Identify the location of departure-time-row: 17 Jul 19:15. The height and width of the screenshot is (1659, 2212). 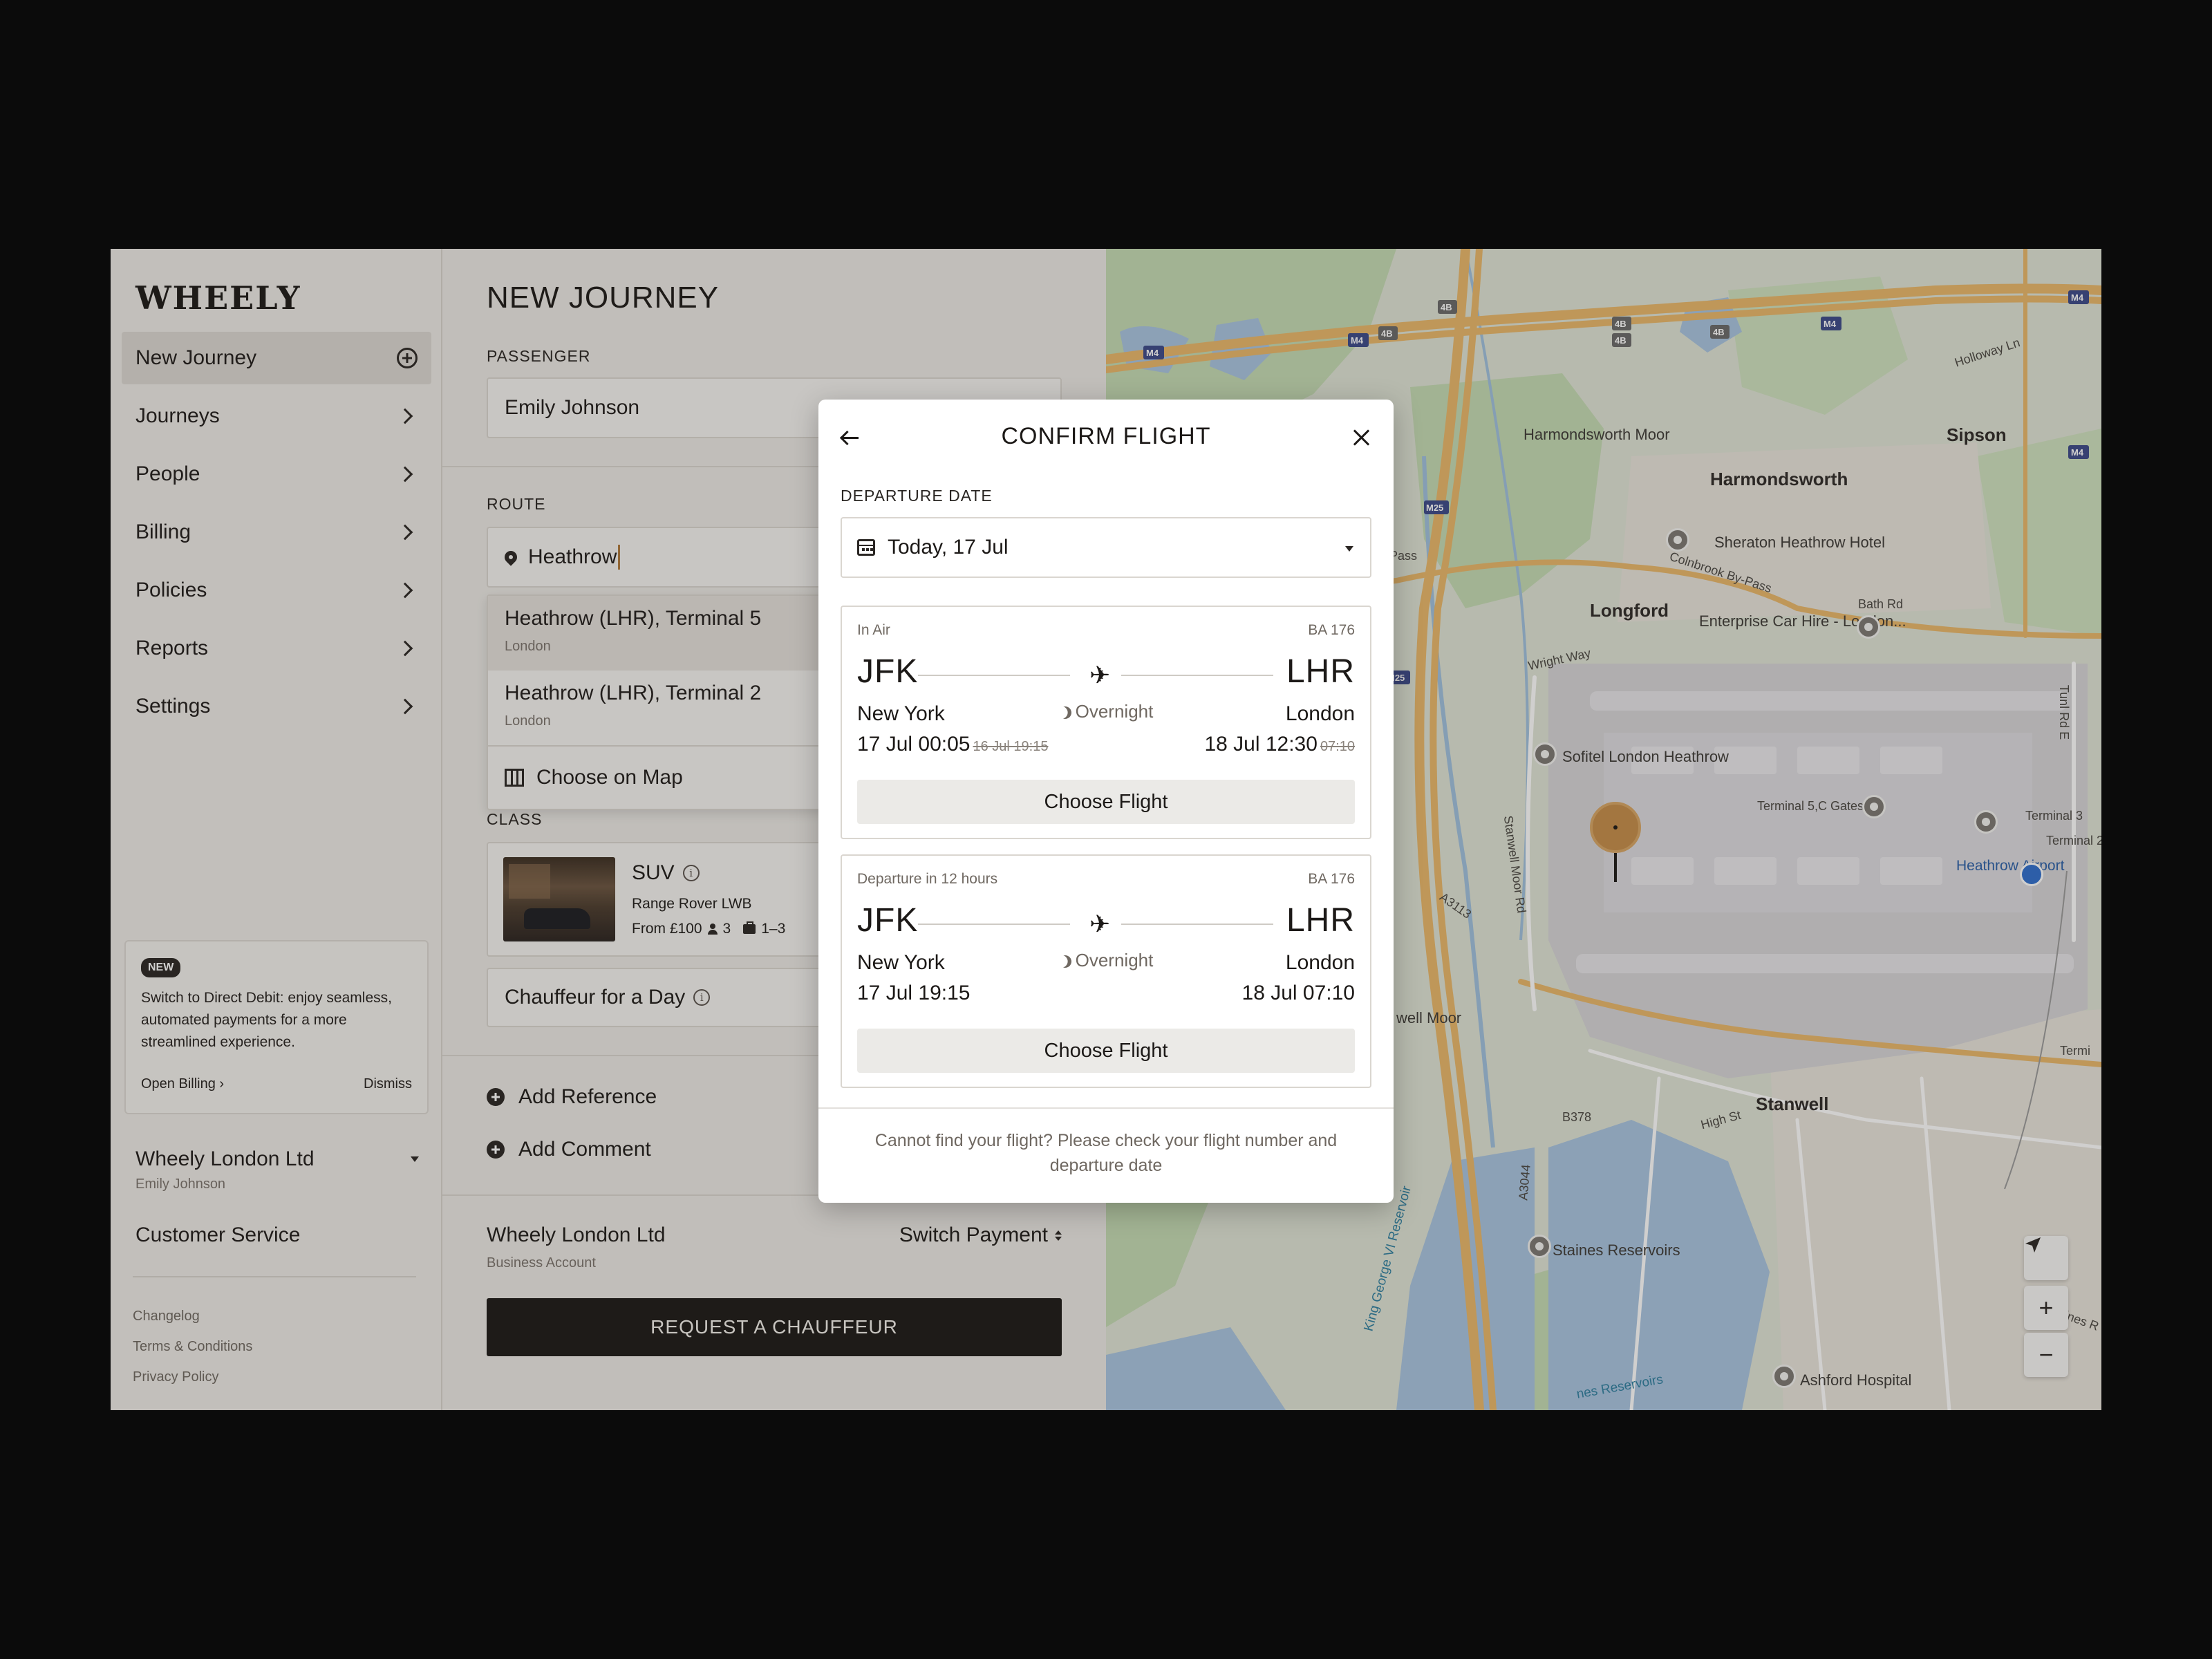
(913, 993).